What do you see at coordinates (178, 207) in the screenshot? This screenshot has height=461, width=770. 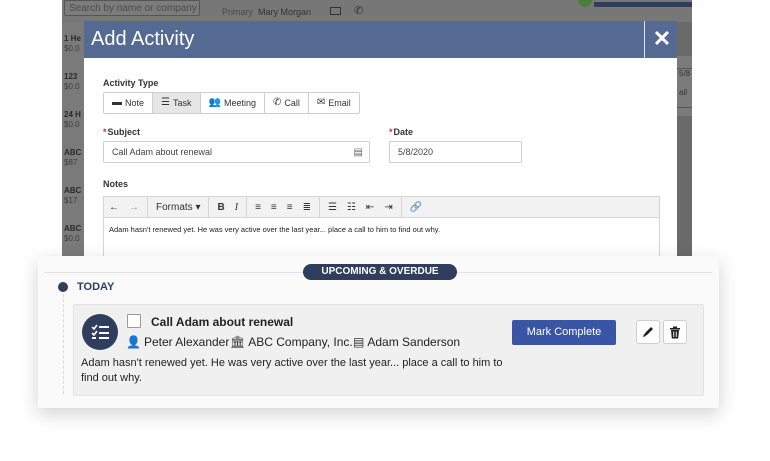 I see `formats-dropdown: Formats ▾` at bounding box center [178, 207].